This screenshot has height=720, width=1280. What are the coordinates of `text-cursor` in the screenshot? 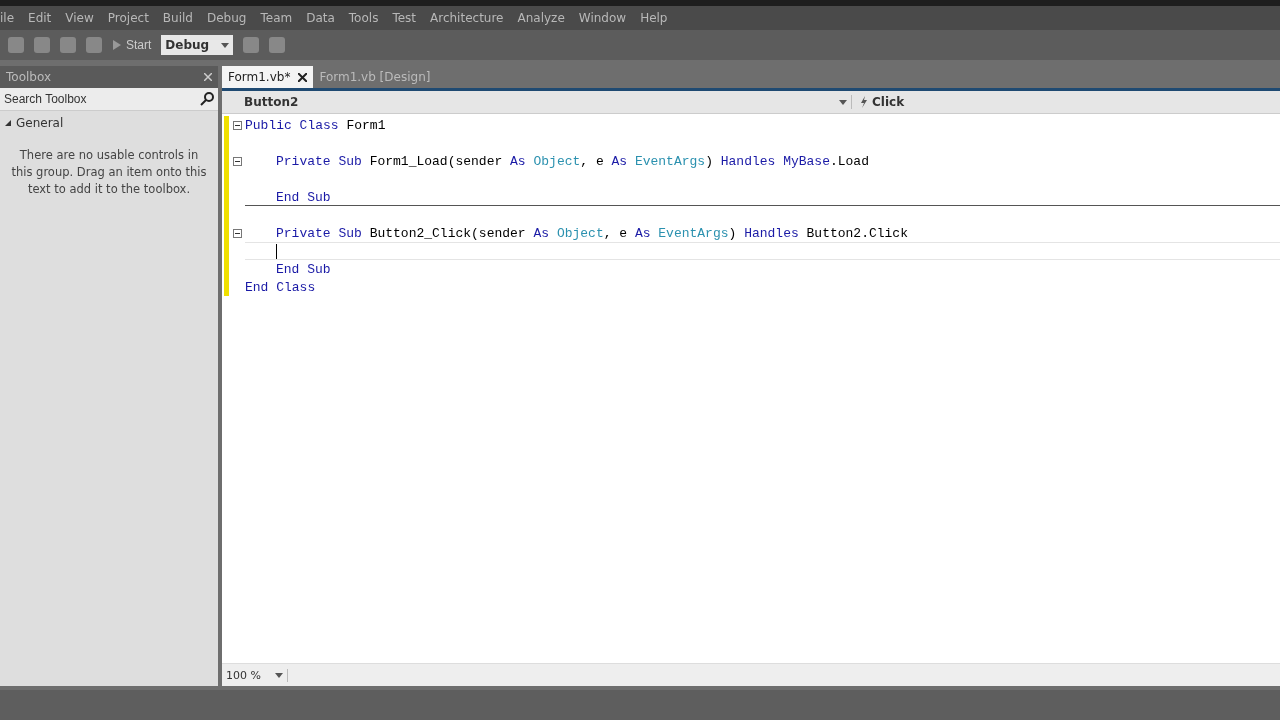 It's located at (276, 251).